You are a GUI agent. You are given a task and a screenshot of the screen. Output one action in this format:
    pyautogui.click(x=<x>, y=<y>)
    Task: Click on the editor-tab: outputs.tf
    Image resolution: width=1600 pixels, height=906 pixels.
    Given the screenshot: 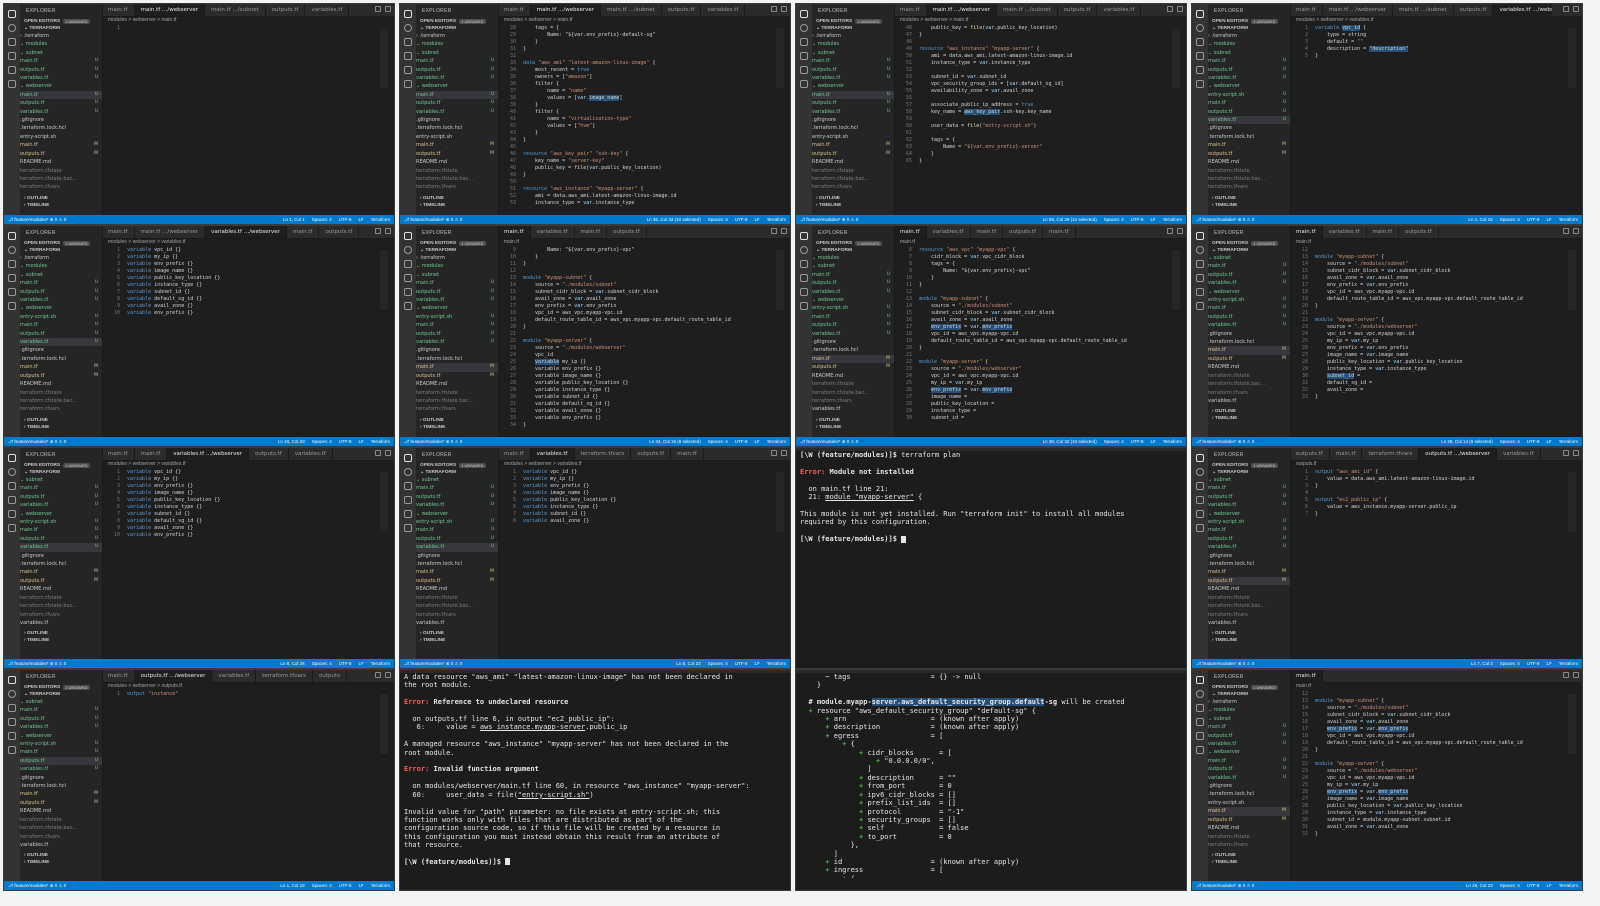 What is the action you would take?
    pyautogui.click(x=268, y=454)
    